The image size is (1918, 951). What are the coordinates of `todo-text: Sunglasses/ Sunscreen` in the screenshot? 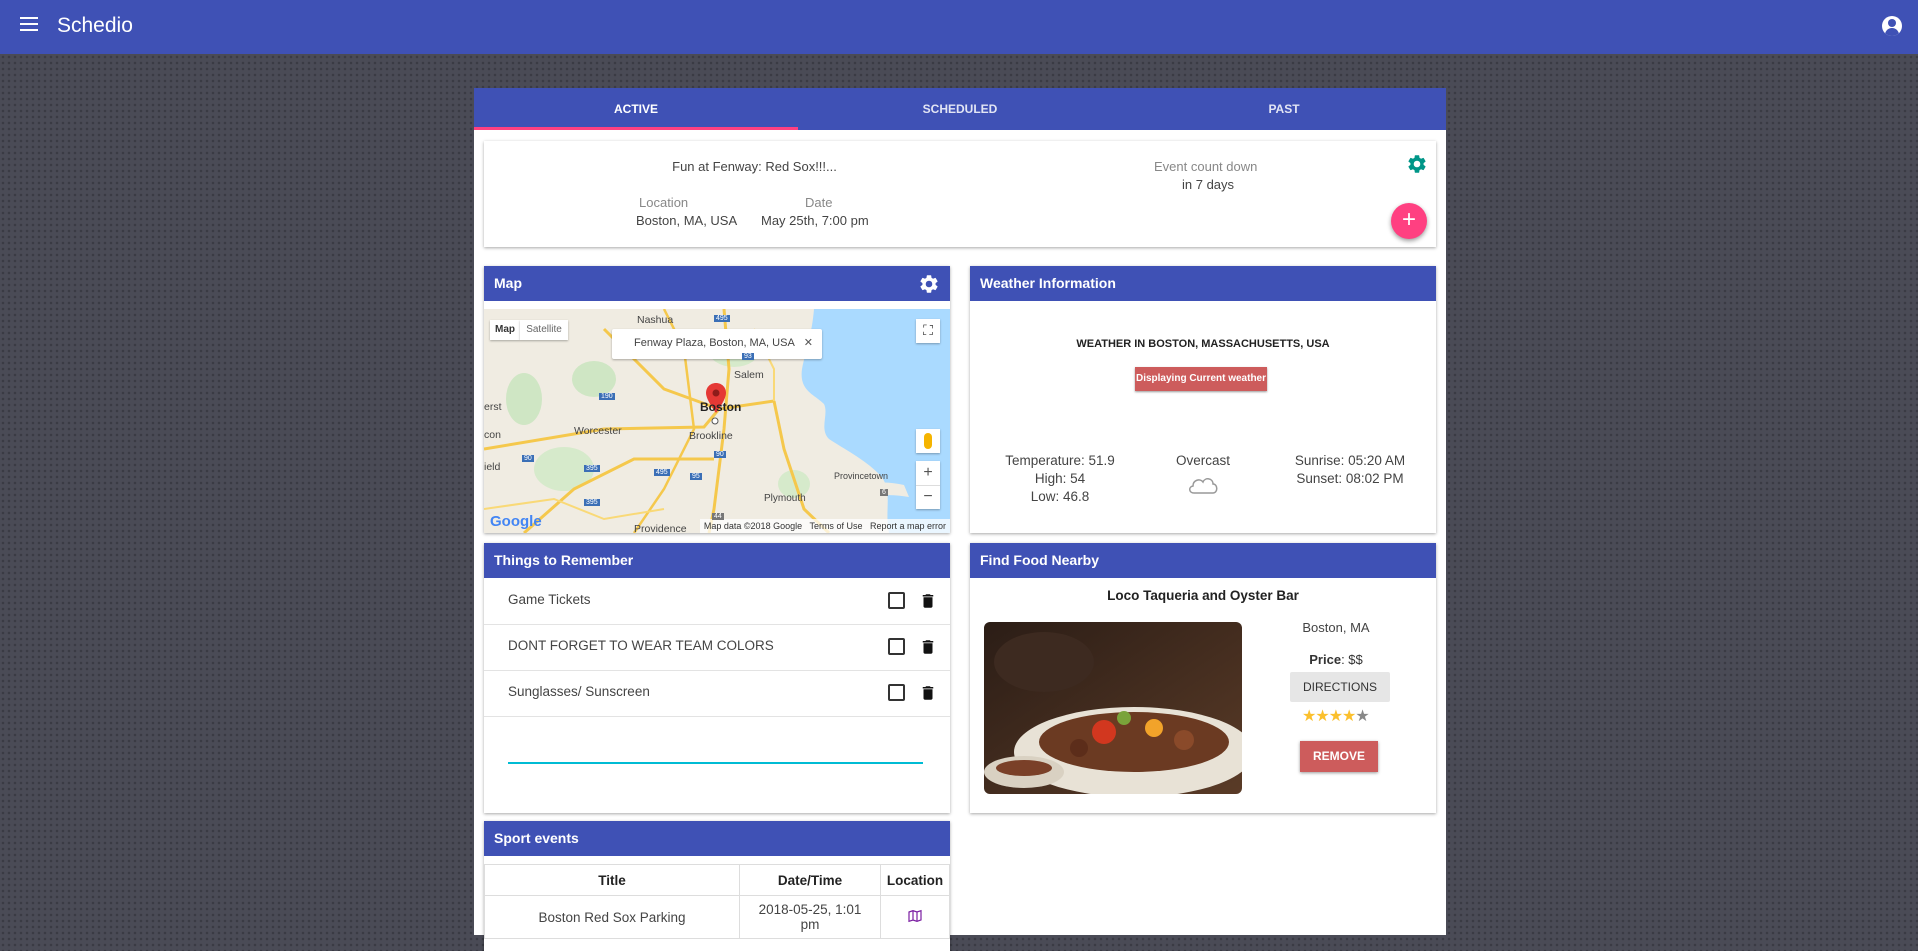 It's located at (579, 691).